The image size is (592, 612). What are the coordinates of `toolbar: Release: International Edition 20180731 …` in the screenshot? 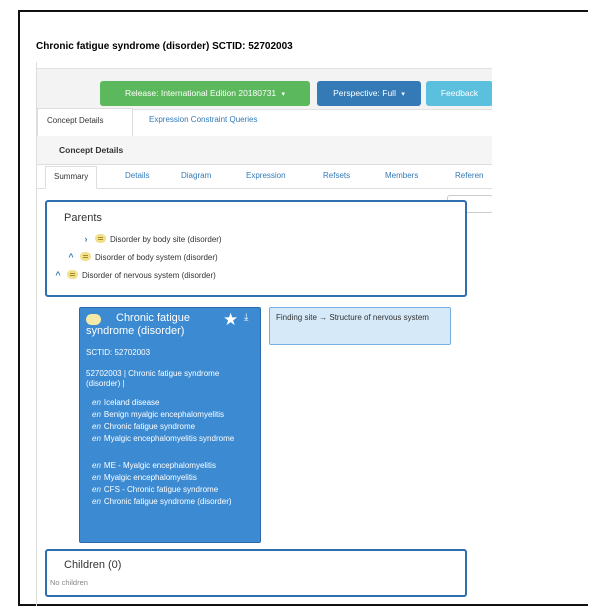 It's located at (264, 89).